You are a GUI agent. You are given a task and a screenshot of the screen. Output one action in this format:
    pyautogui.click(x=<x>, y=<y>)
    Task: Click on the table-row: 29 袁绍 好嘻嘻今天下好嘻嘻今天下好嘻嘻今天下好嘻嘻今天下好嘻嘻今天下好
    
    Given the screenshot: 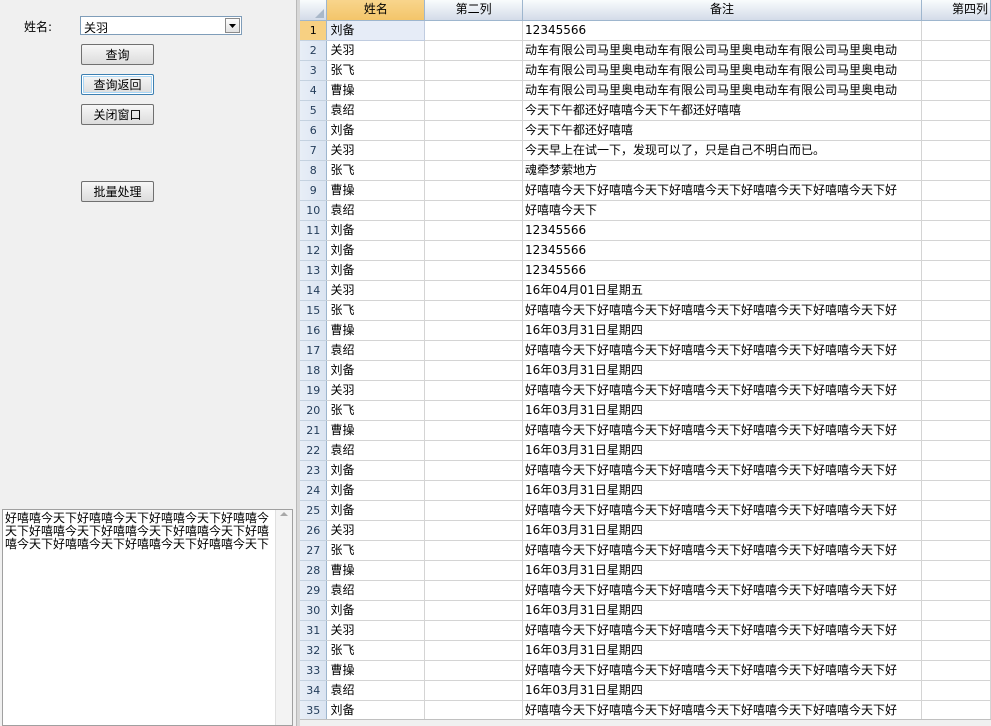 What is the action you would take?
    pyautogui.click(x=645, y=590)
    